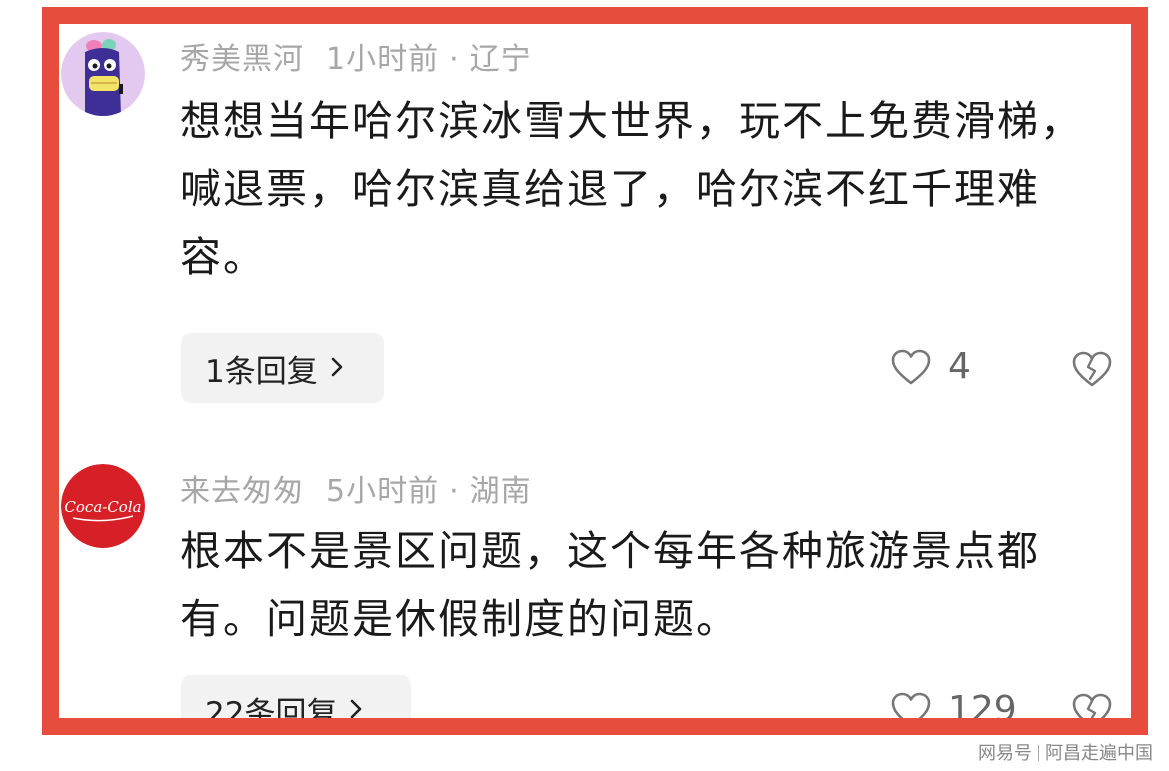 Image resolution: width=1169 pixels, height=771 pixels. Describe the element at coordinates (982, 709) in the screenshot. I see `like-count: 129` at that location.